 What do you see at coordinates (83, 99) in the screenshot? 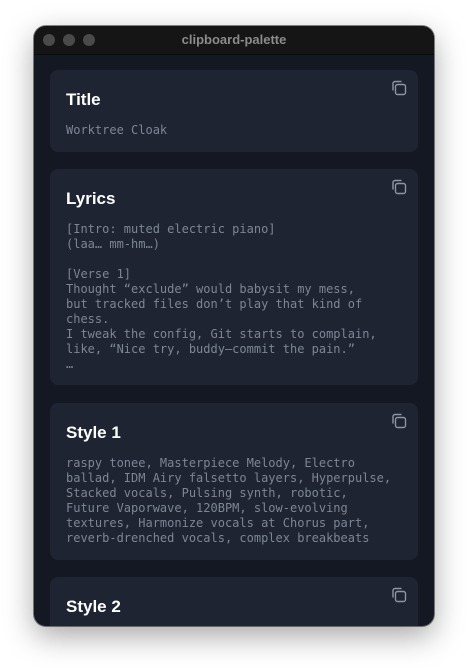
I see `clip-card-heading: Title` at bounding box center [83, 99].